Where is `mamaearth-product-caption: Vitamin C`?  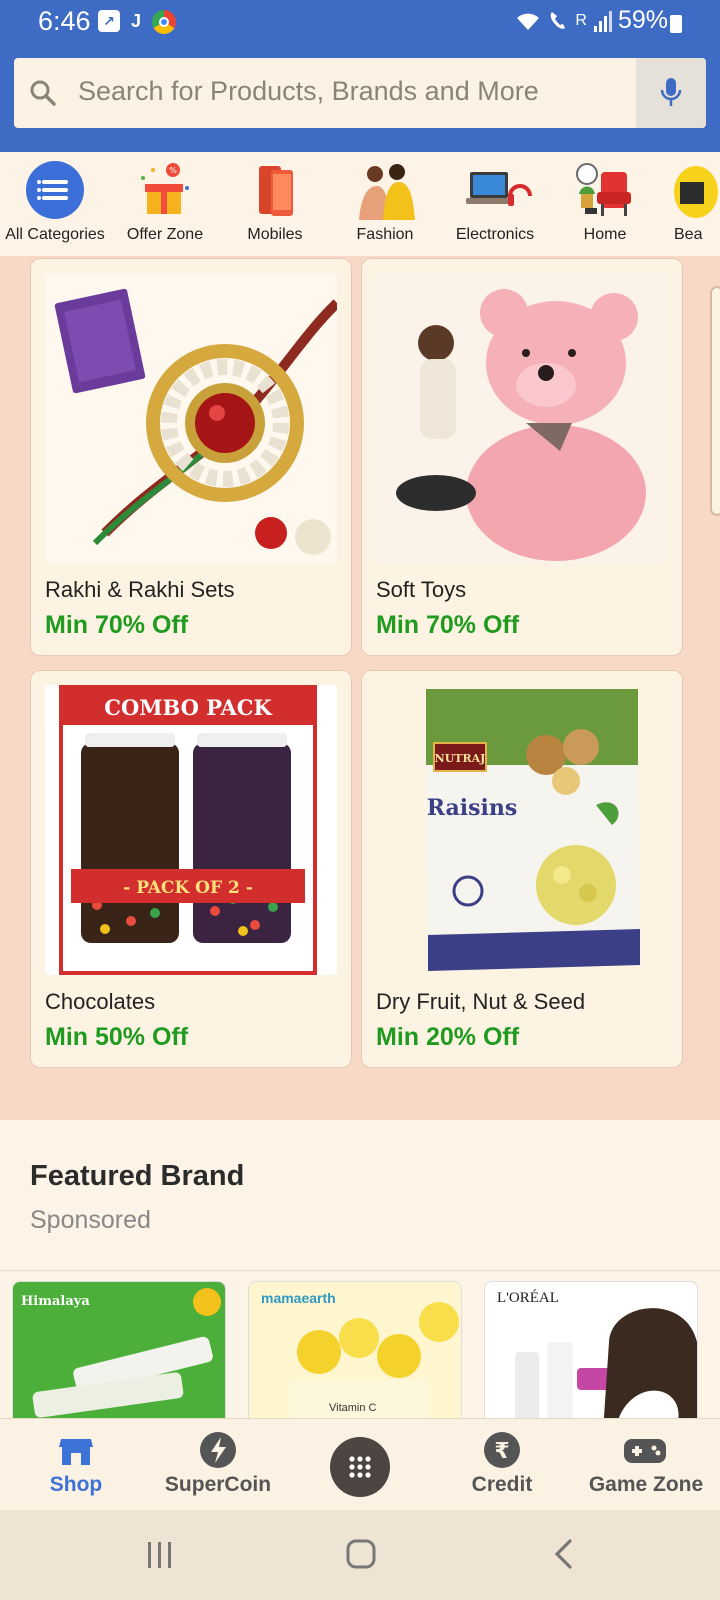
mamaearth-product-caption: Vitamin C is located at coordinates (353, 1408).